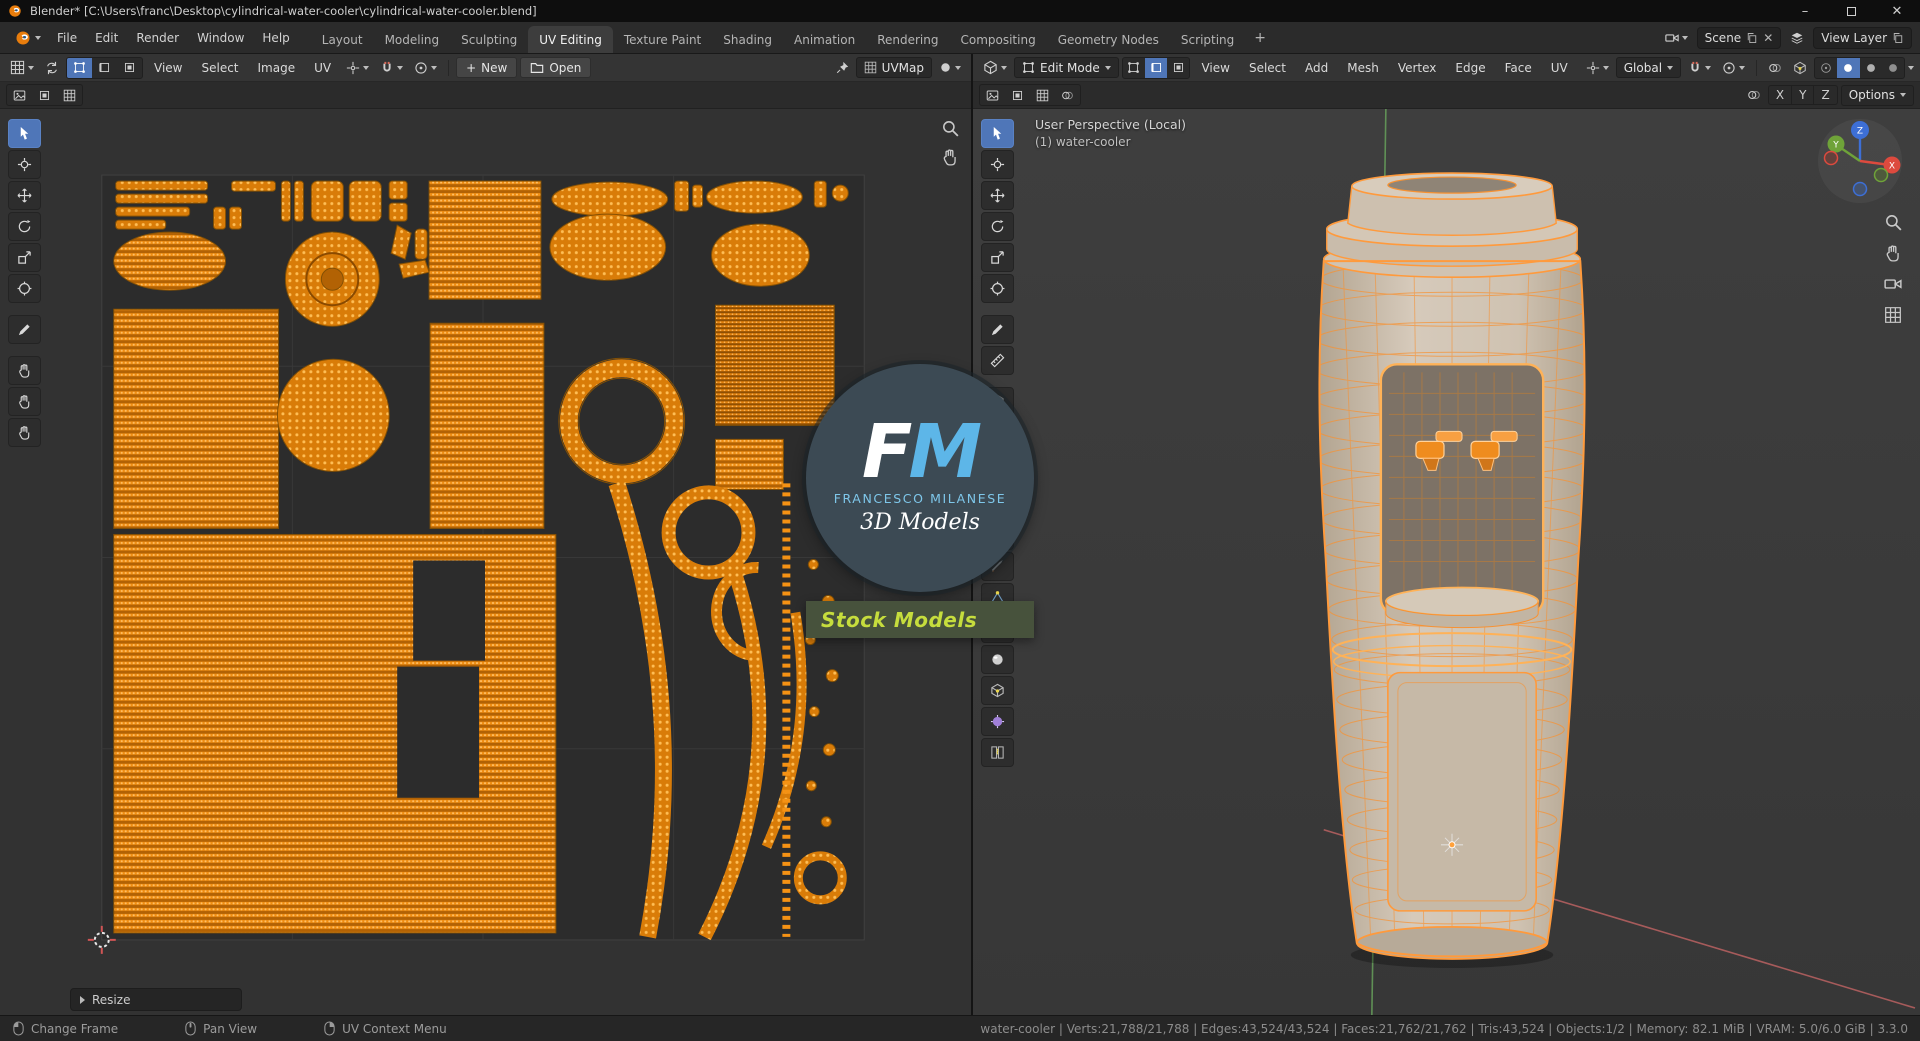 The width and height of the screenshot is (1920, 1041). Describe the element at coordinates (1826, 68) in the screenshot. I see `shading-wireframe-button` at that location.